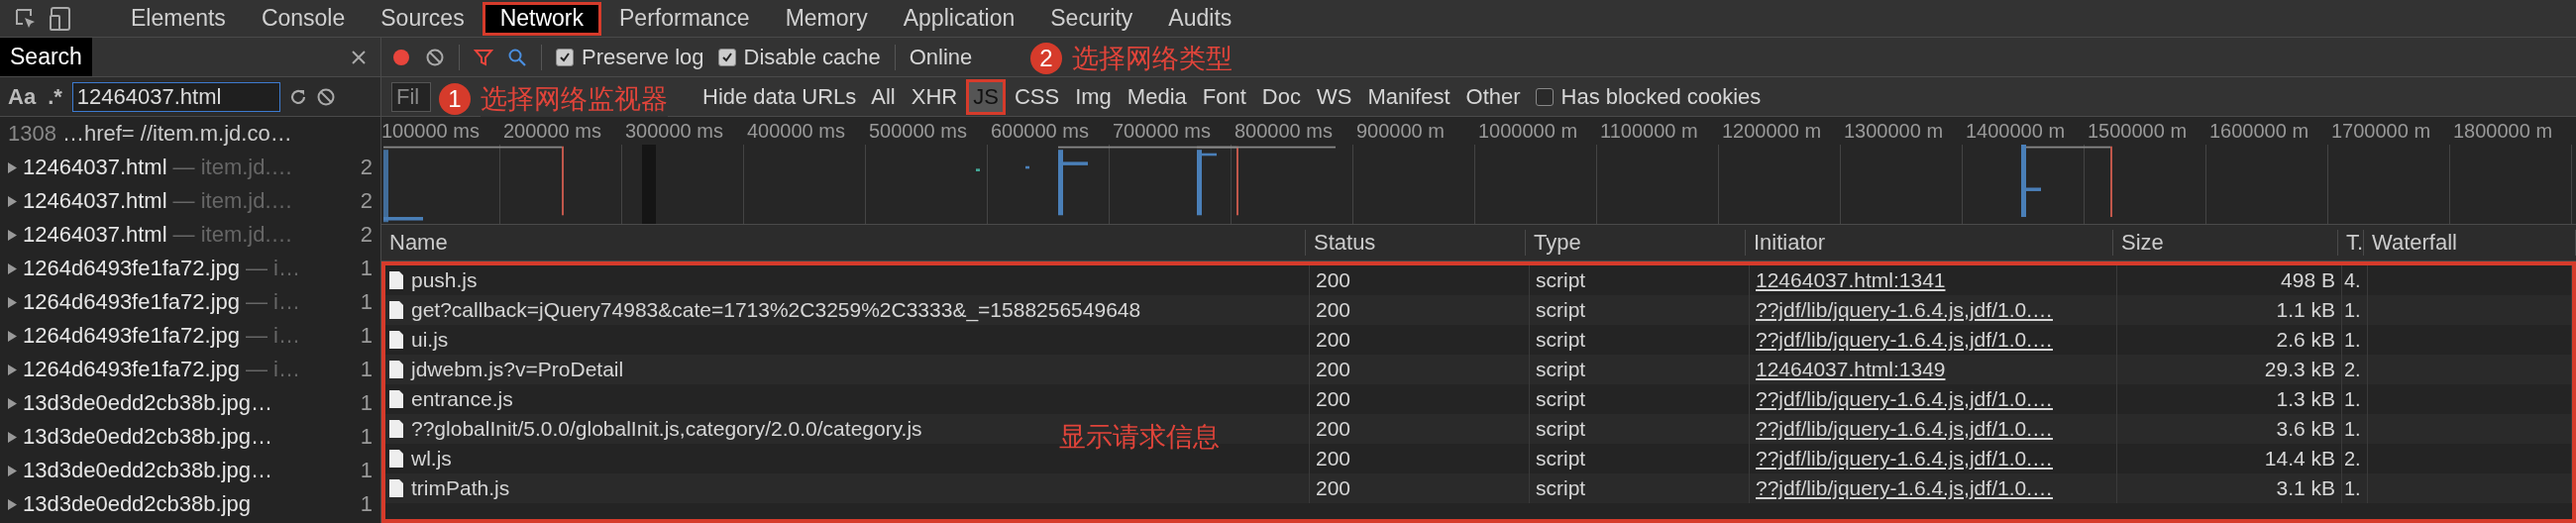  I want to click on checkbox-label: Disable cache, so click(812, 57).